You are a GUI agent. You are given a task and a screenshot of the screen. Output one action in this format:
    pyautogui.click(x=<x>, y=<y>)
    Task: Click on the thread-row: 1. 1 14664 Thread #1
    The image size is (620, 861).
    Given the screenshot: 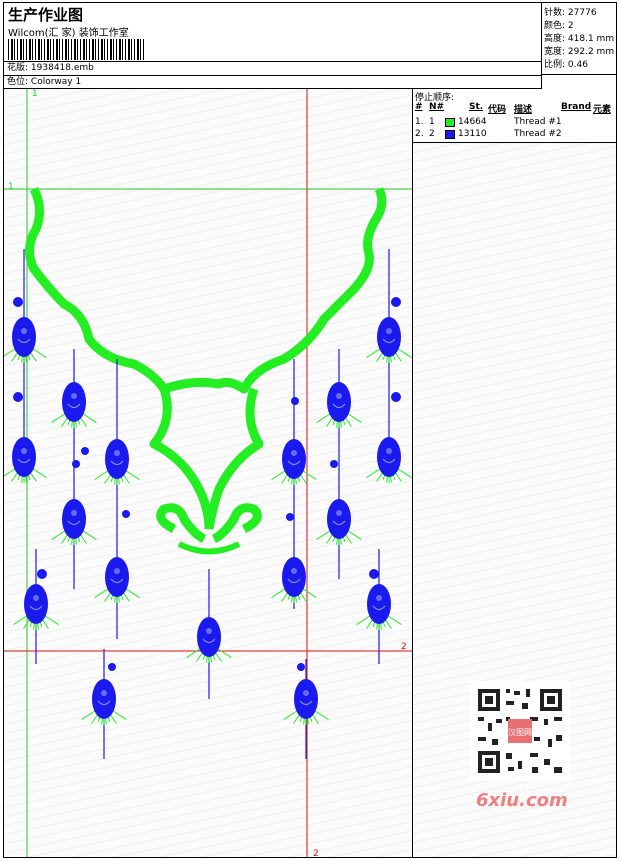 What is the action you would take?
    pyautogui.click(x=514, y=123)
    